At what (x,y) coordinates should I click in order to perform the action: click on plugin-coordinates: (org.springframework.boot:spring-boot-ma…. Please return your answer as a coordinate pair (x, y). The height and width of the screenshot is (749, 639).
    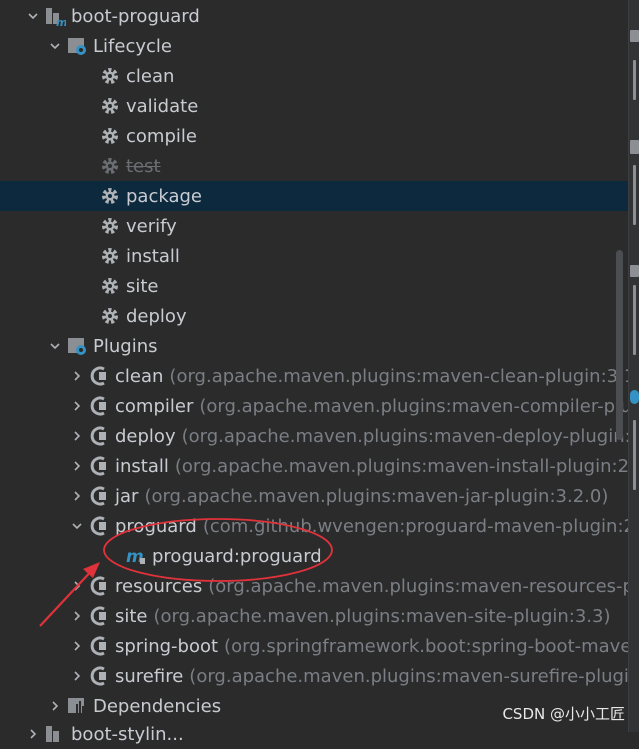
    Looking at the image, I should click on (426, 646).